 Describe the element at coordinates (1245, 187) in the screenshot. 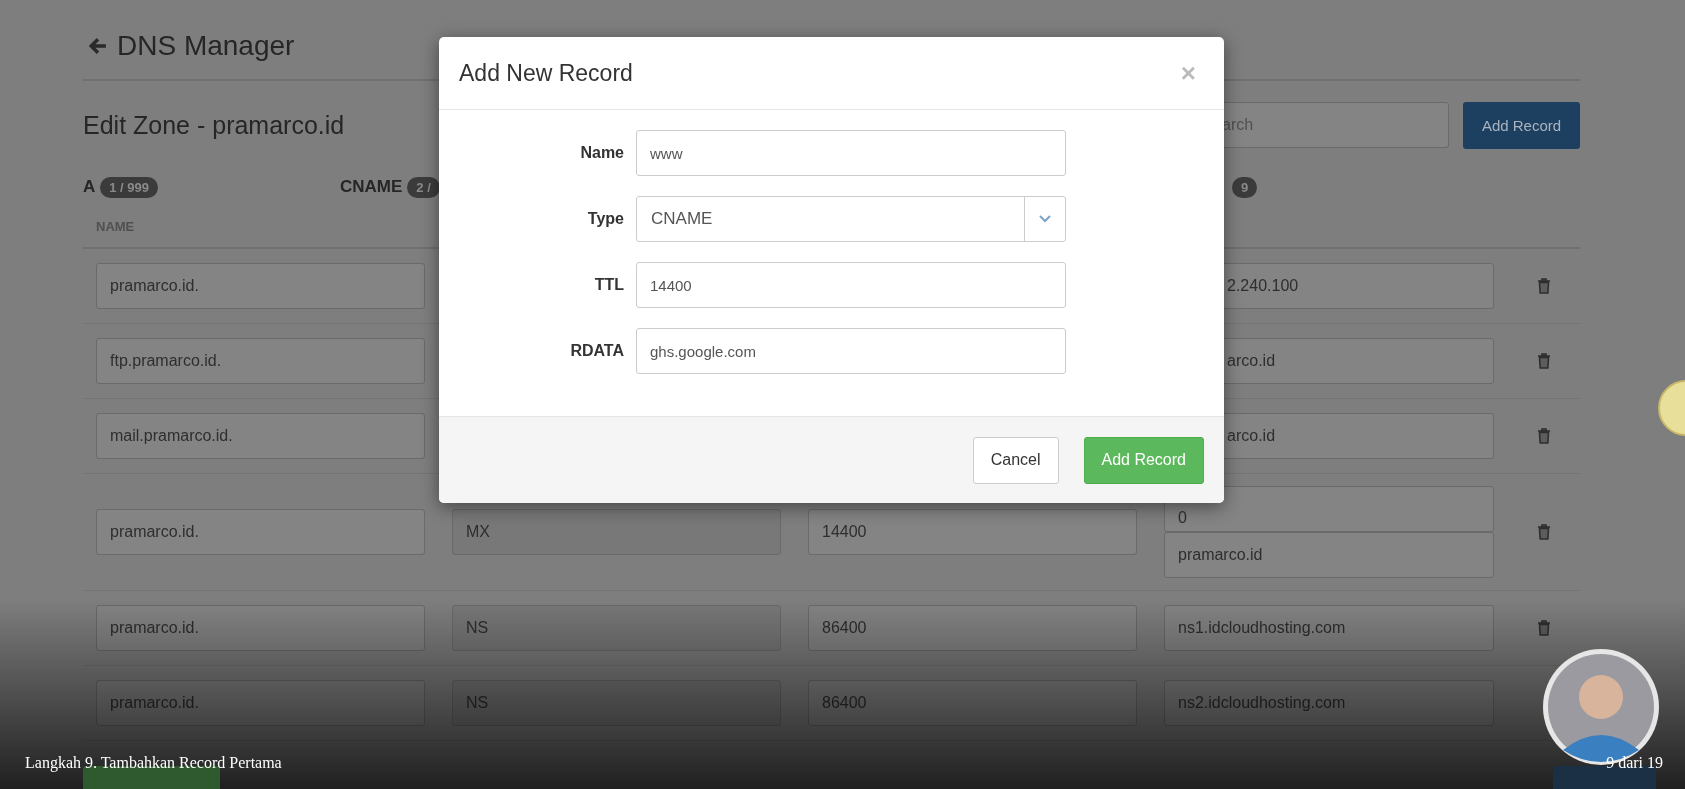

I see `record-count-badge: 9` at that location.